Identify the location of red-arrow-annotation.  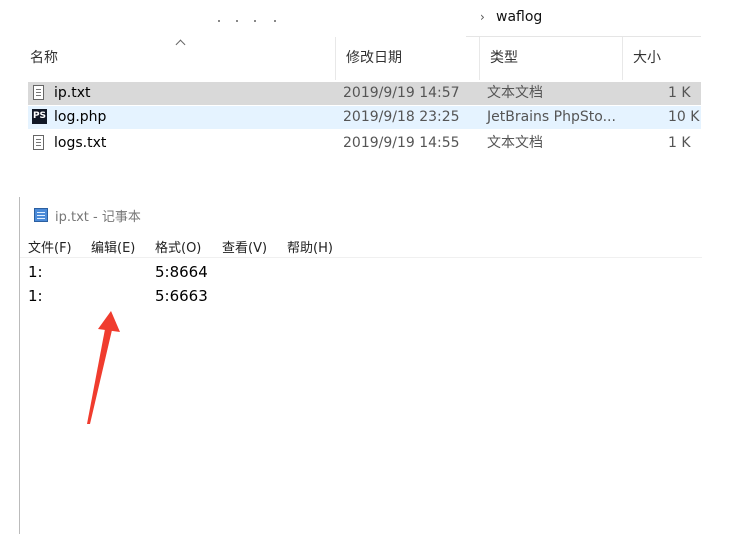
(103, 367).